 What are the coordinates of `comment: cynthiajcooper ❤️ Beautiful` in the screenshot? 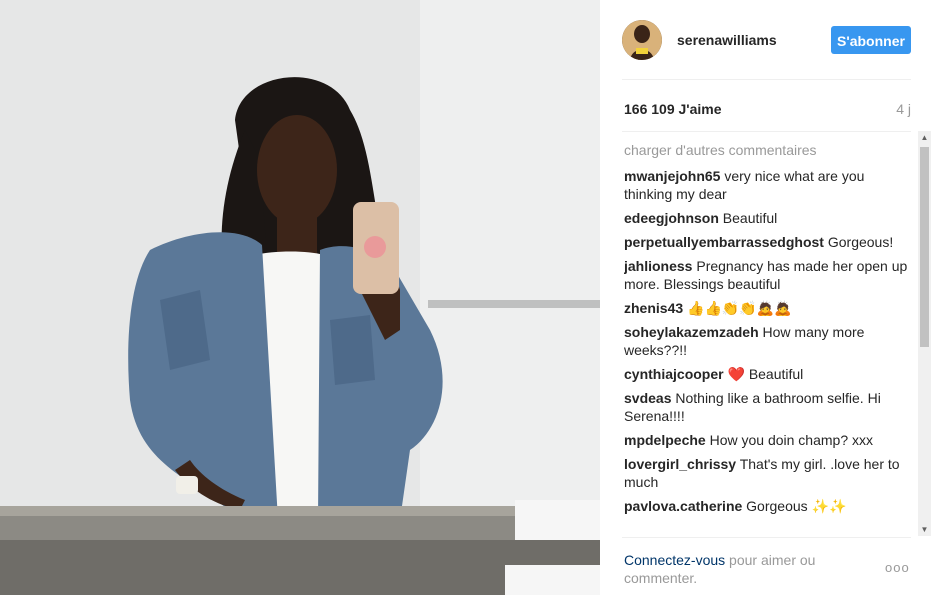 It's located at (769, 374).